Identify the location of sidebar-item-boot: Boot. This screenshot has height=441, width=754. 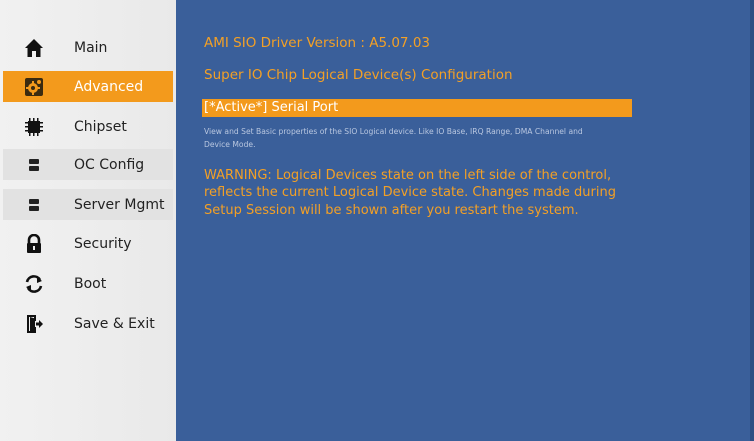
(88, 283).